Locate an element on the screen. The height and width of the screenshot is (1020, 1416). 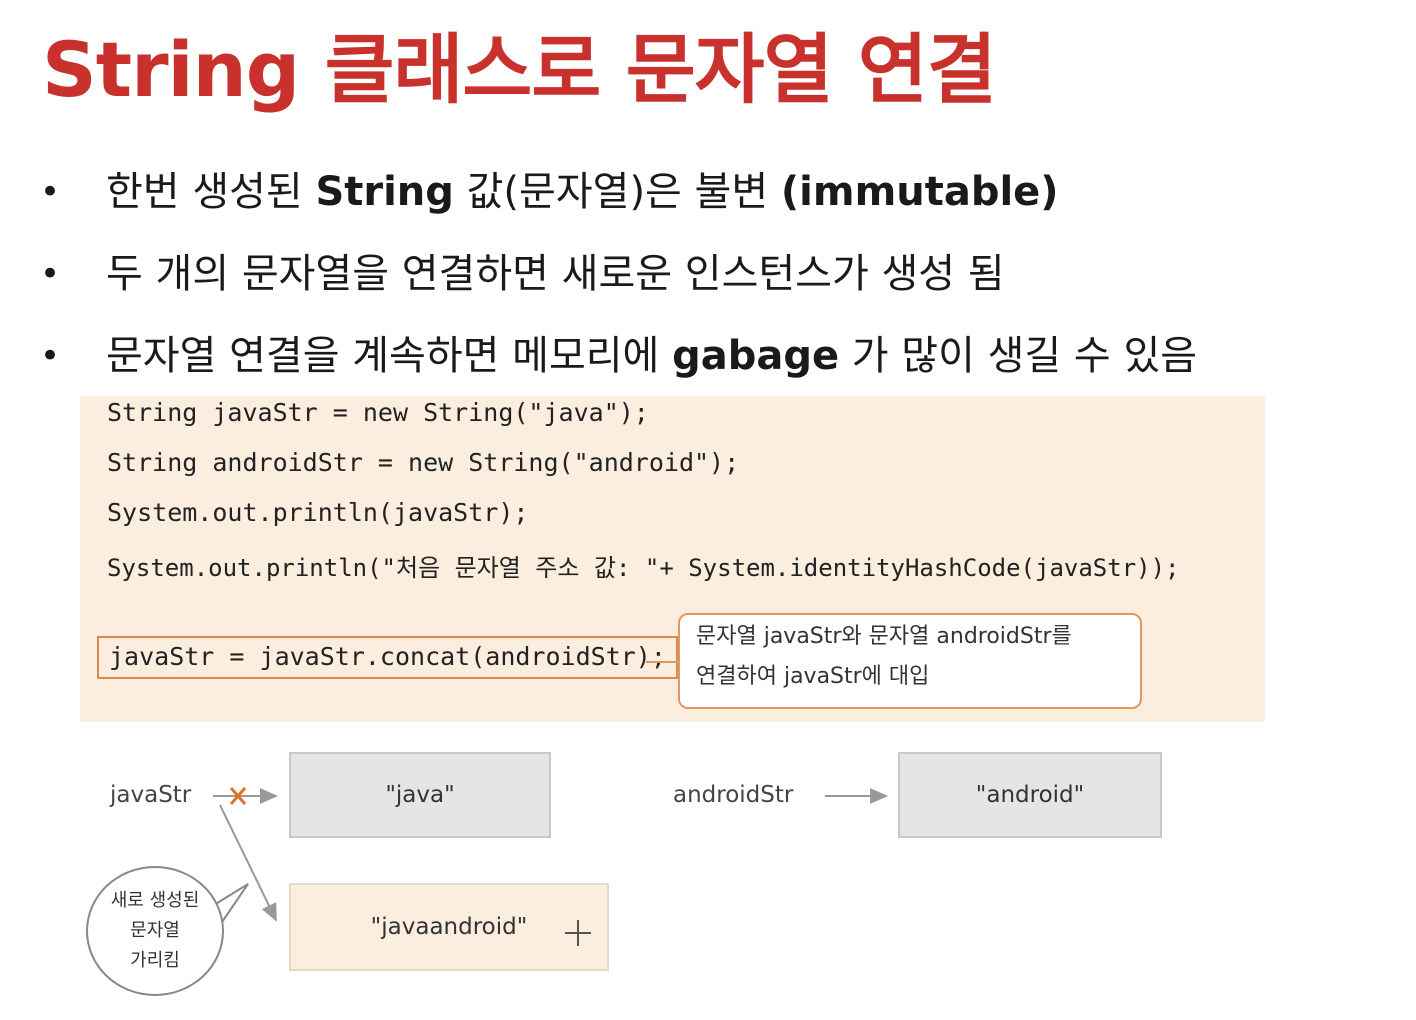
bullet-text-part: 가 많이 생길 수 있음 is located at coordinates (1018, 356).